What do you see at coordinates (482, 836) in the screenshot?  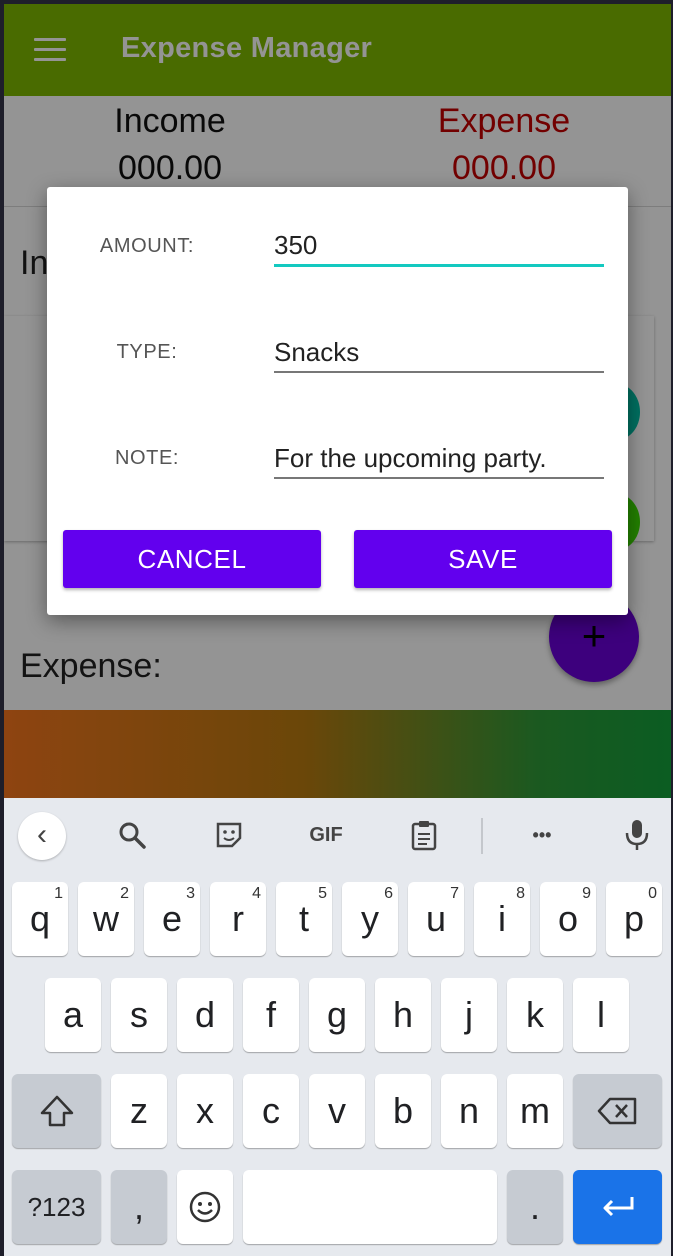 I see `toolbar-divider` at bounding box center [482, 836].